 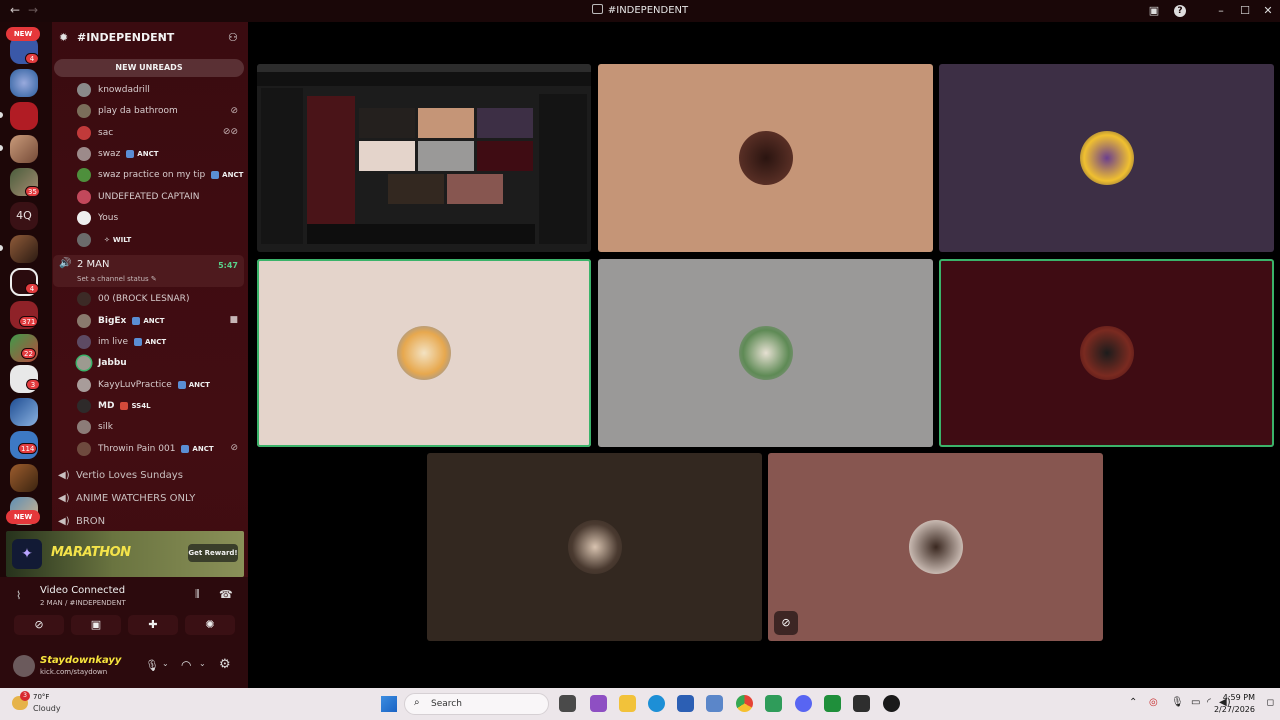 What do you see at coordinates (121, 341) in the screenshot?
I see `voice-user: im live ANCT` at bounding box center [121, 341].